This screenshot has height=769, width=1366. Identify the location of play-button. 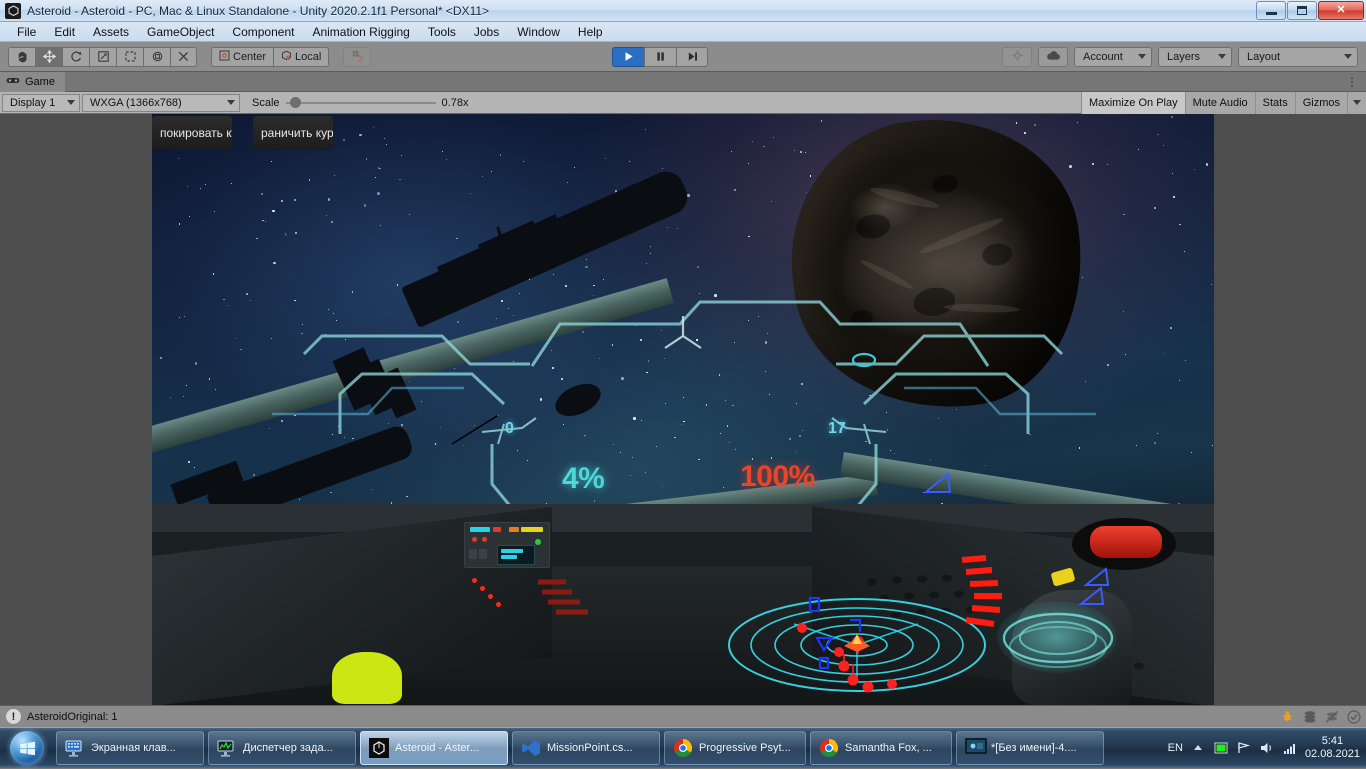
(628, 56).